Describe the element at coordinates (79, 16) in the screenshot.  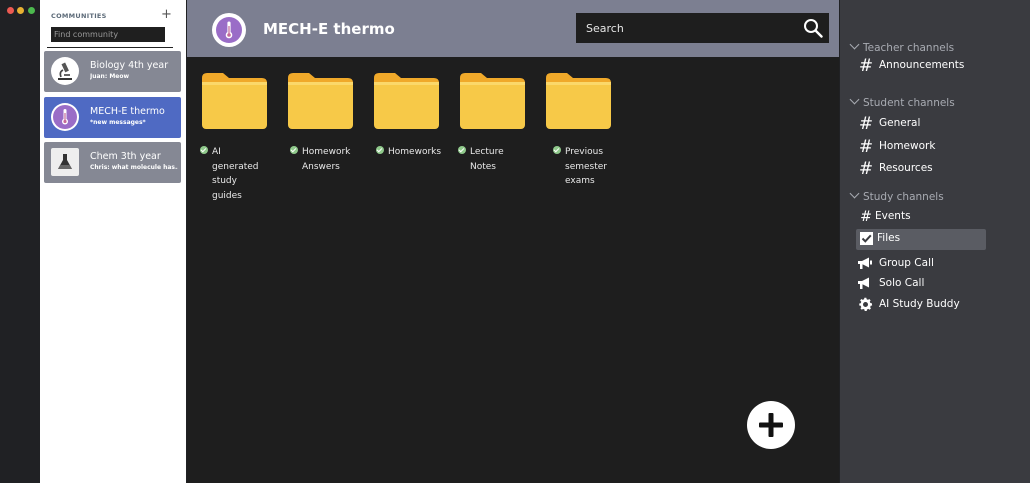
I see `communities-heading: COMMUNITIES` at that location.